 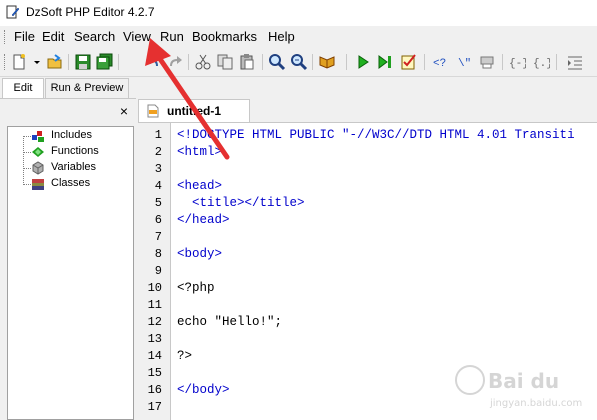 What do you see at coordinates (523, 381) in the screenshot?
I see `svg-text: Bai du` at bounding box center [523, 381].